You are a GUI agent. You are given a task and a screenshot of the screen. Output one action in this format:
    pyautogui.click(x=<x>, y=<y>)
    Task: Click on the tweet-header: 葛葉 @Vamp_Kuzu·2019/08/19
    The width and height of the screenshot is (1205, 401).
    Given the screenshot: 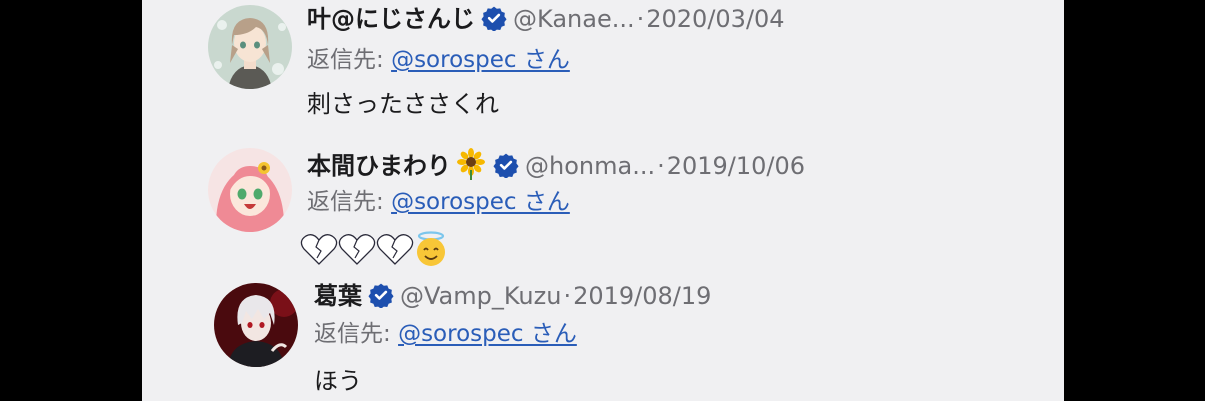 What is the action you would take?
    pyautogui.click(x=512, y=296)
    